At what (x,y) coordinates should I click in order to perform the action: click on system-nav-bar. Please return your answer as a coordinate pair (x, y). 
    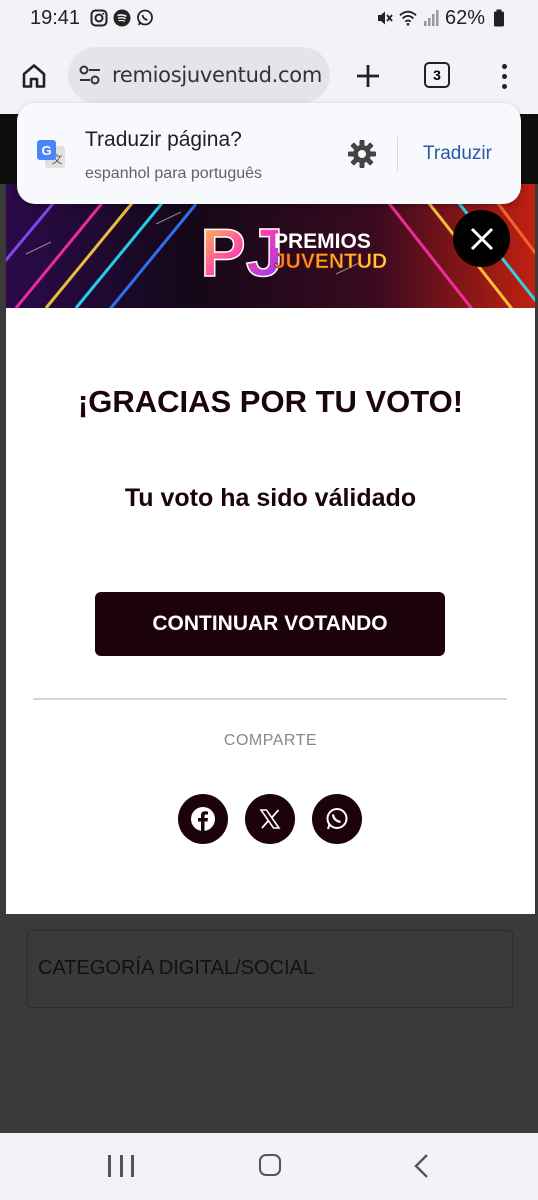
    Looking at the image, I should click on (269, 1166).